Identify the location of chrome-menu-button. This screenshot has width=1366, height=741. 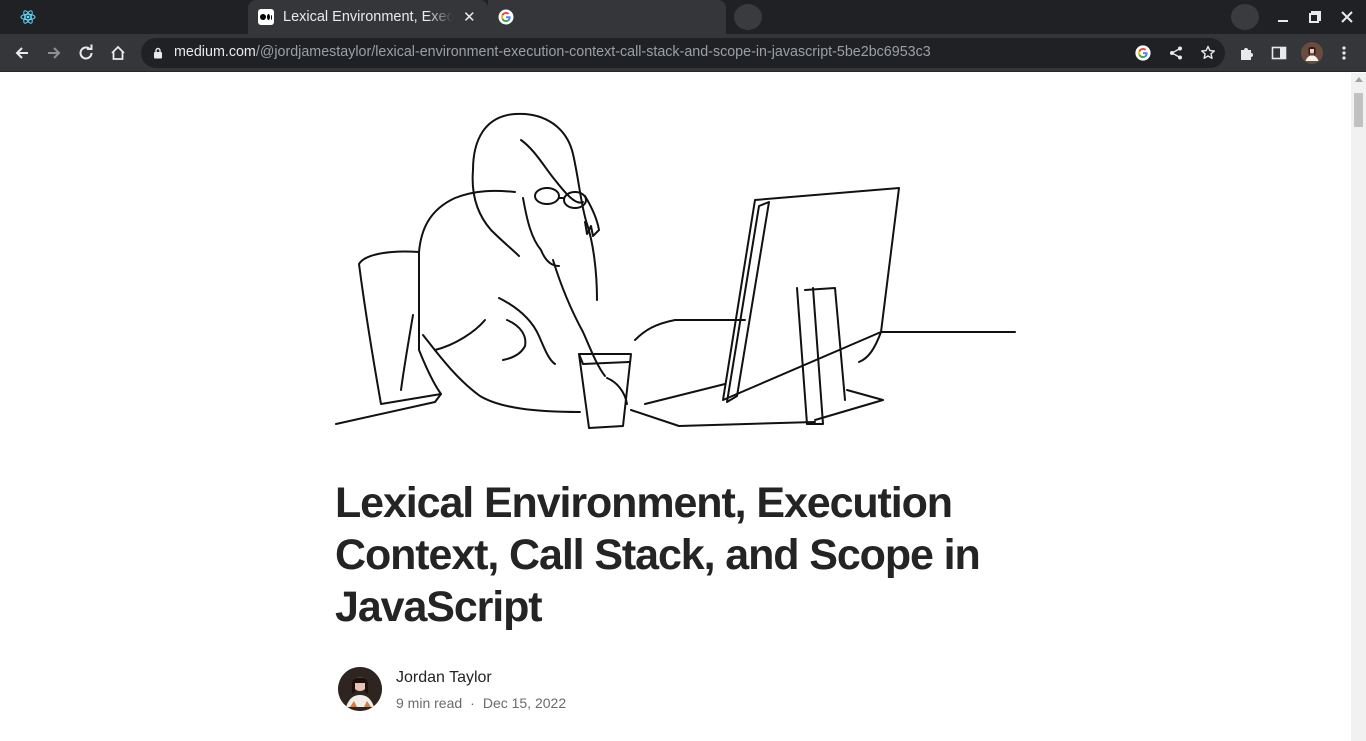
(1344, 53).